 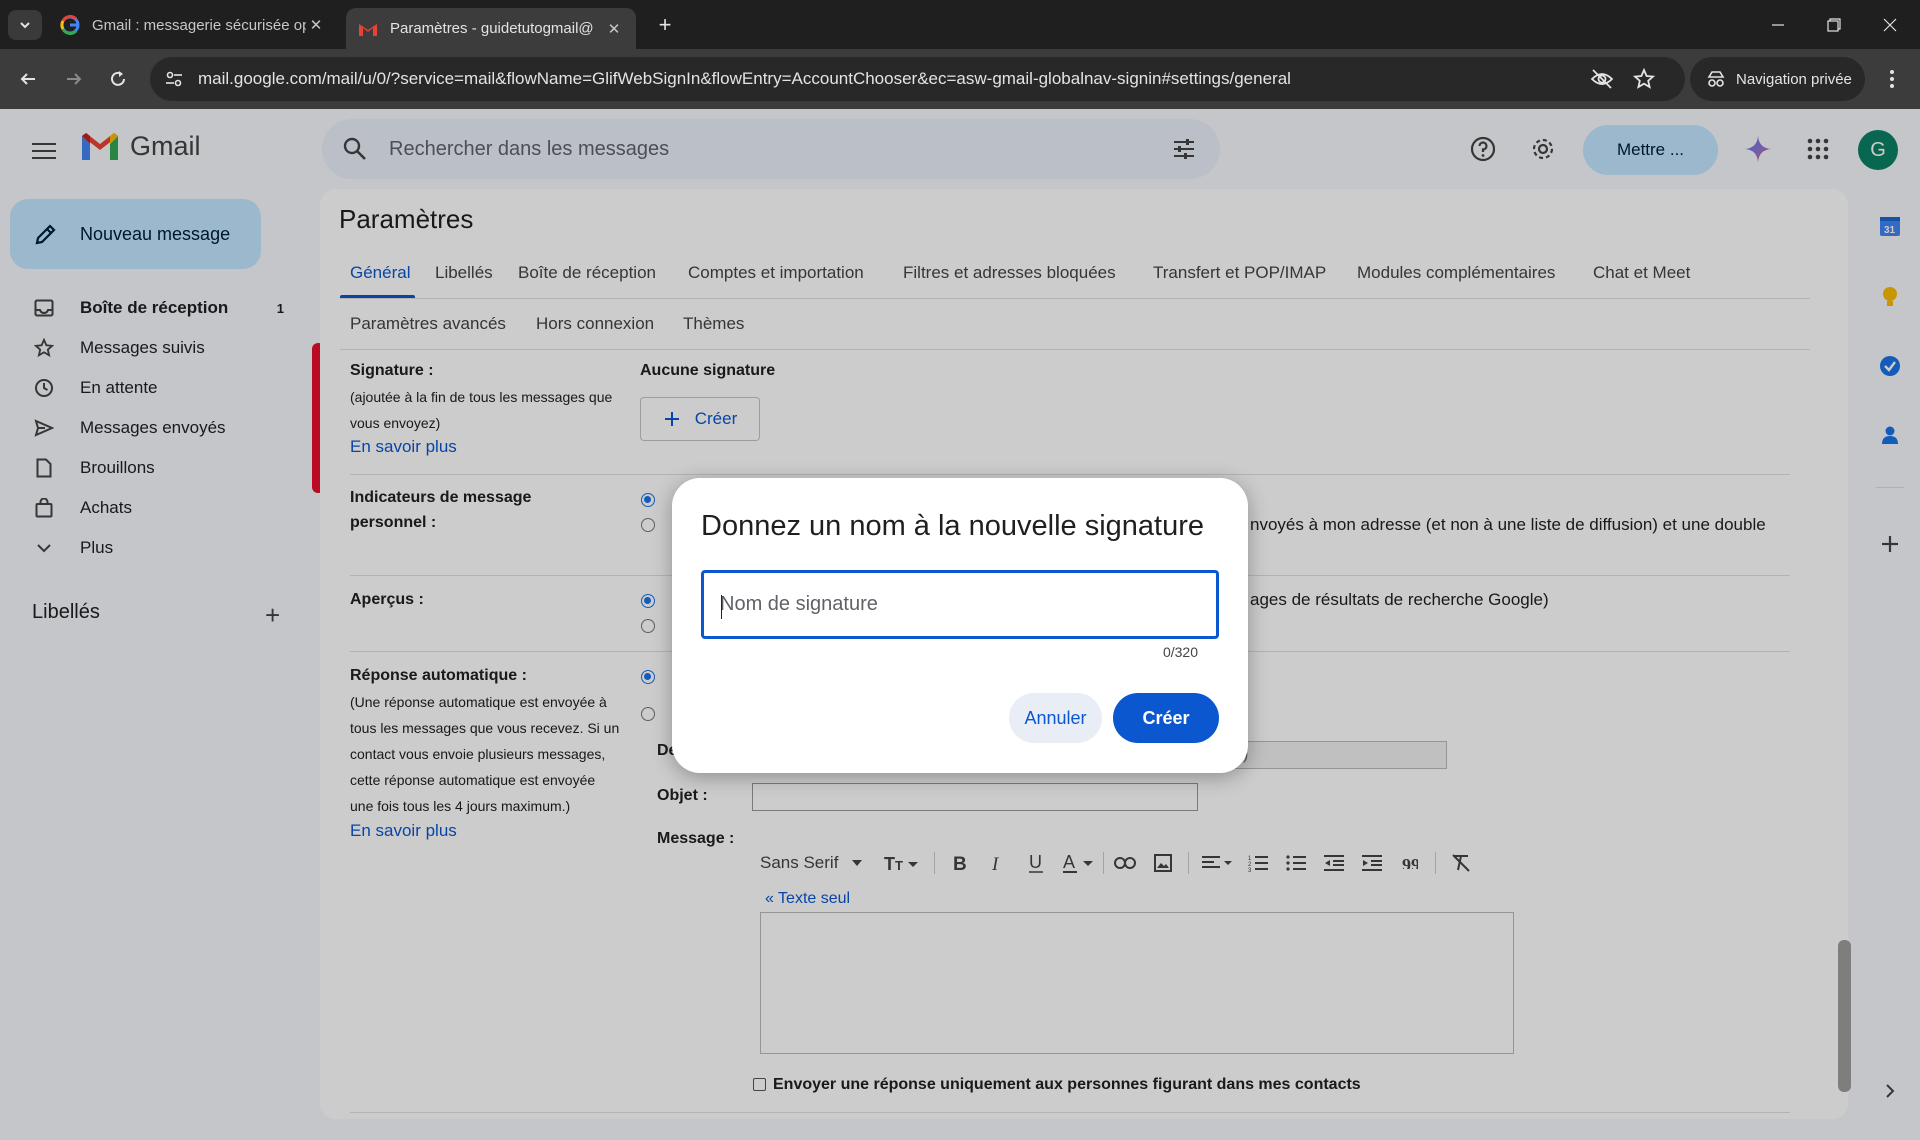 I want to click on incognito-label: Navigation privée, so click(x=1794, y=79).